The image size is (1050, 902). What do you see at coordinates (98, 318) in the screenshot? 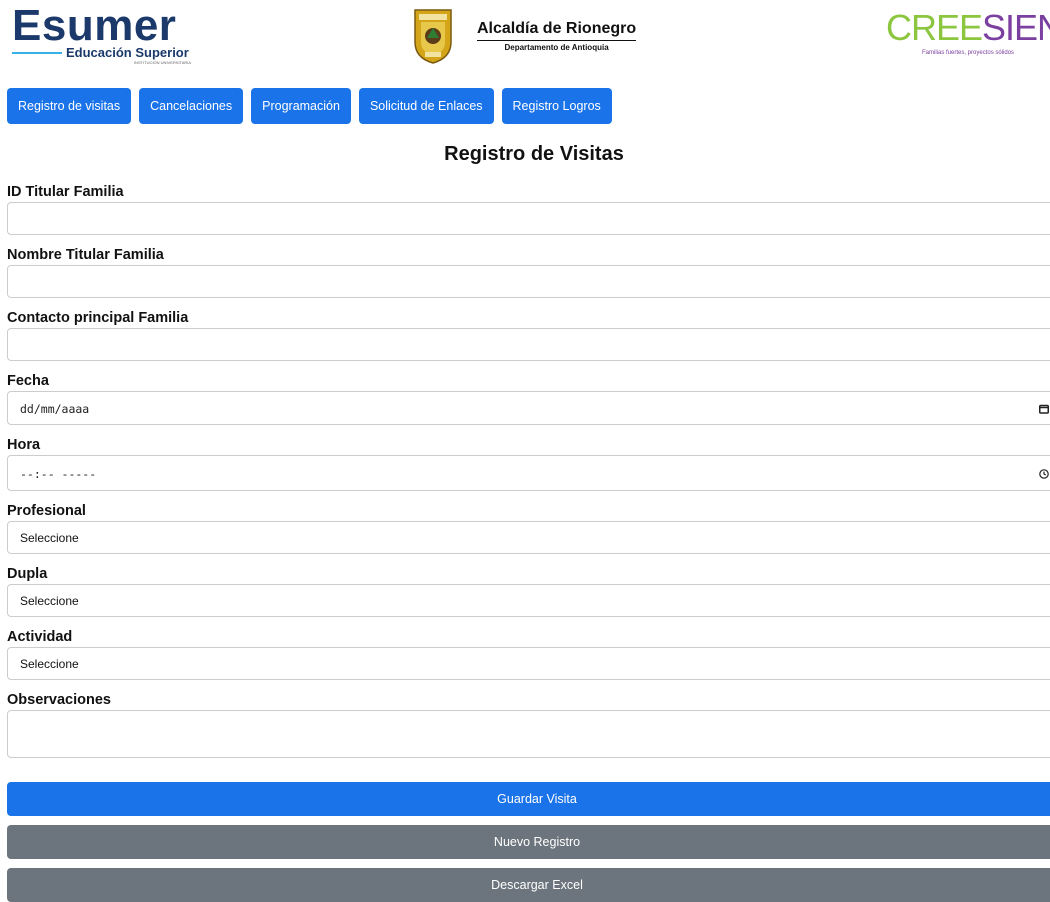
I see `contacto-label: Contacto principal Familia` at bounding box center [98, 318].